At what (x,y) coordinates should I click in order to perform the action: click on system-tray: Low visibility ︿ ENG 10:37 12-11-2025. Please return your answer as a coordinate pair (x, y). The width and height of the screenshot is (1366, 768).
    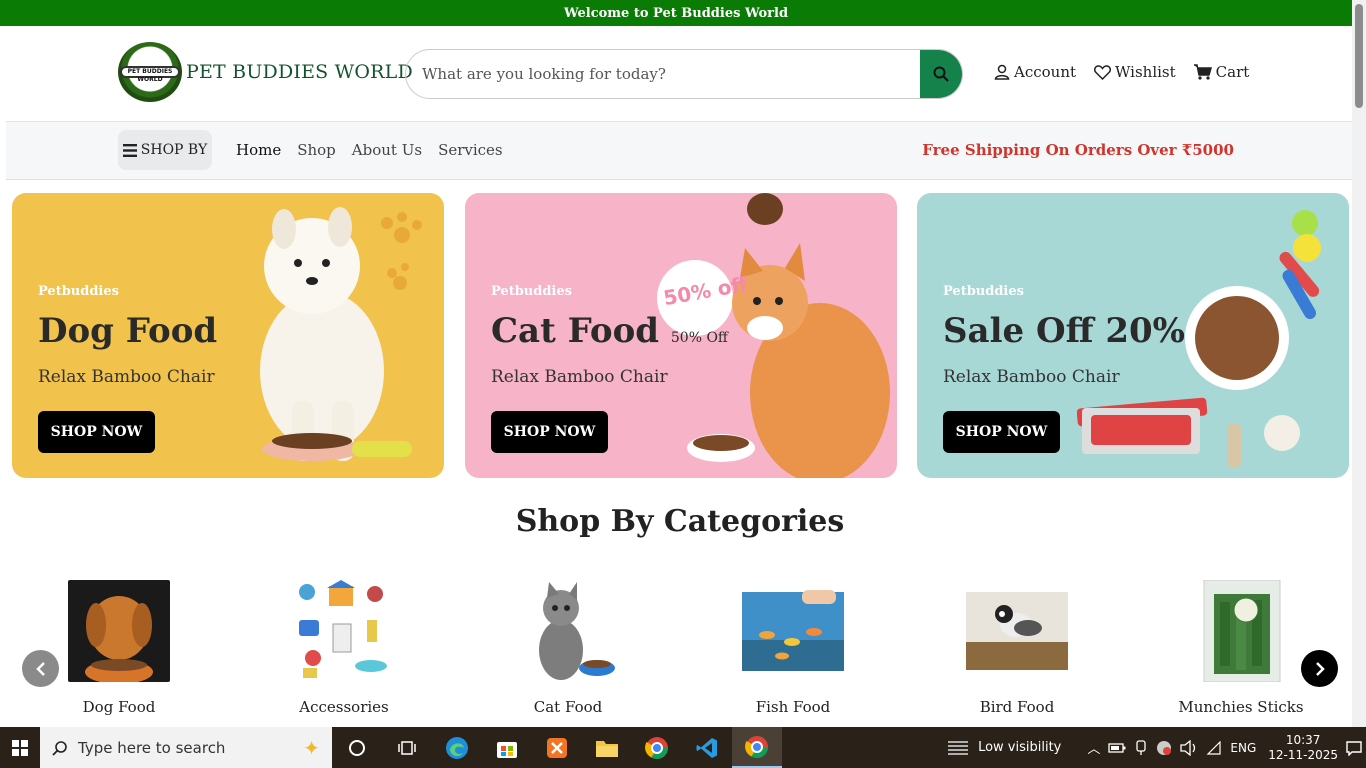
    Looking at the image, I should click on (1156, 747).